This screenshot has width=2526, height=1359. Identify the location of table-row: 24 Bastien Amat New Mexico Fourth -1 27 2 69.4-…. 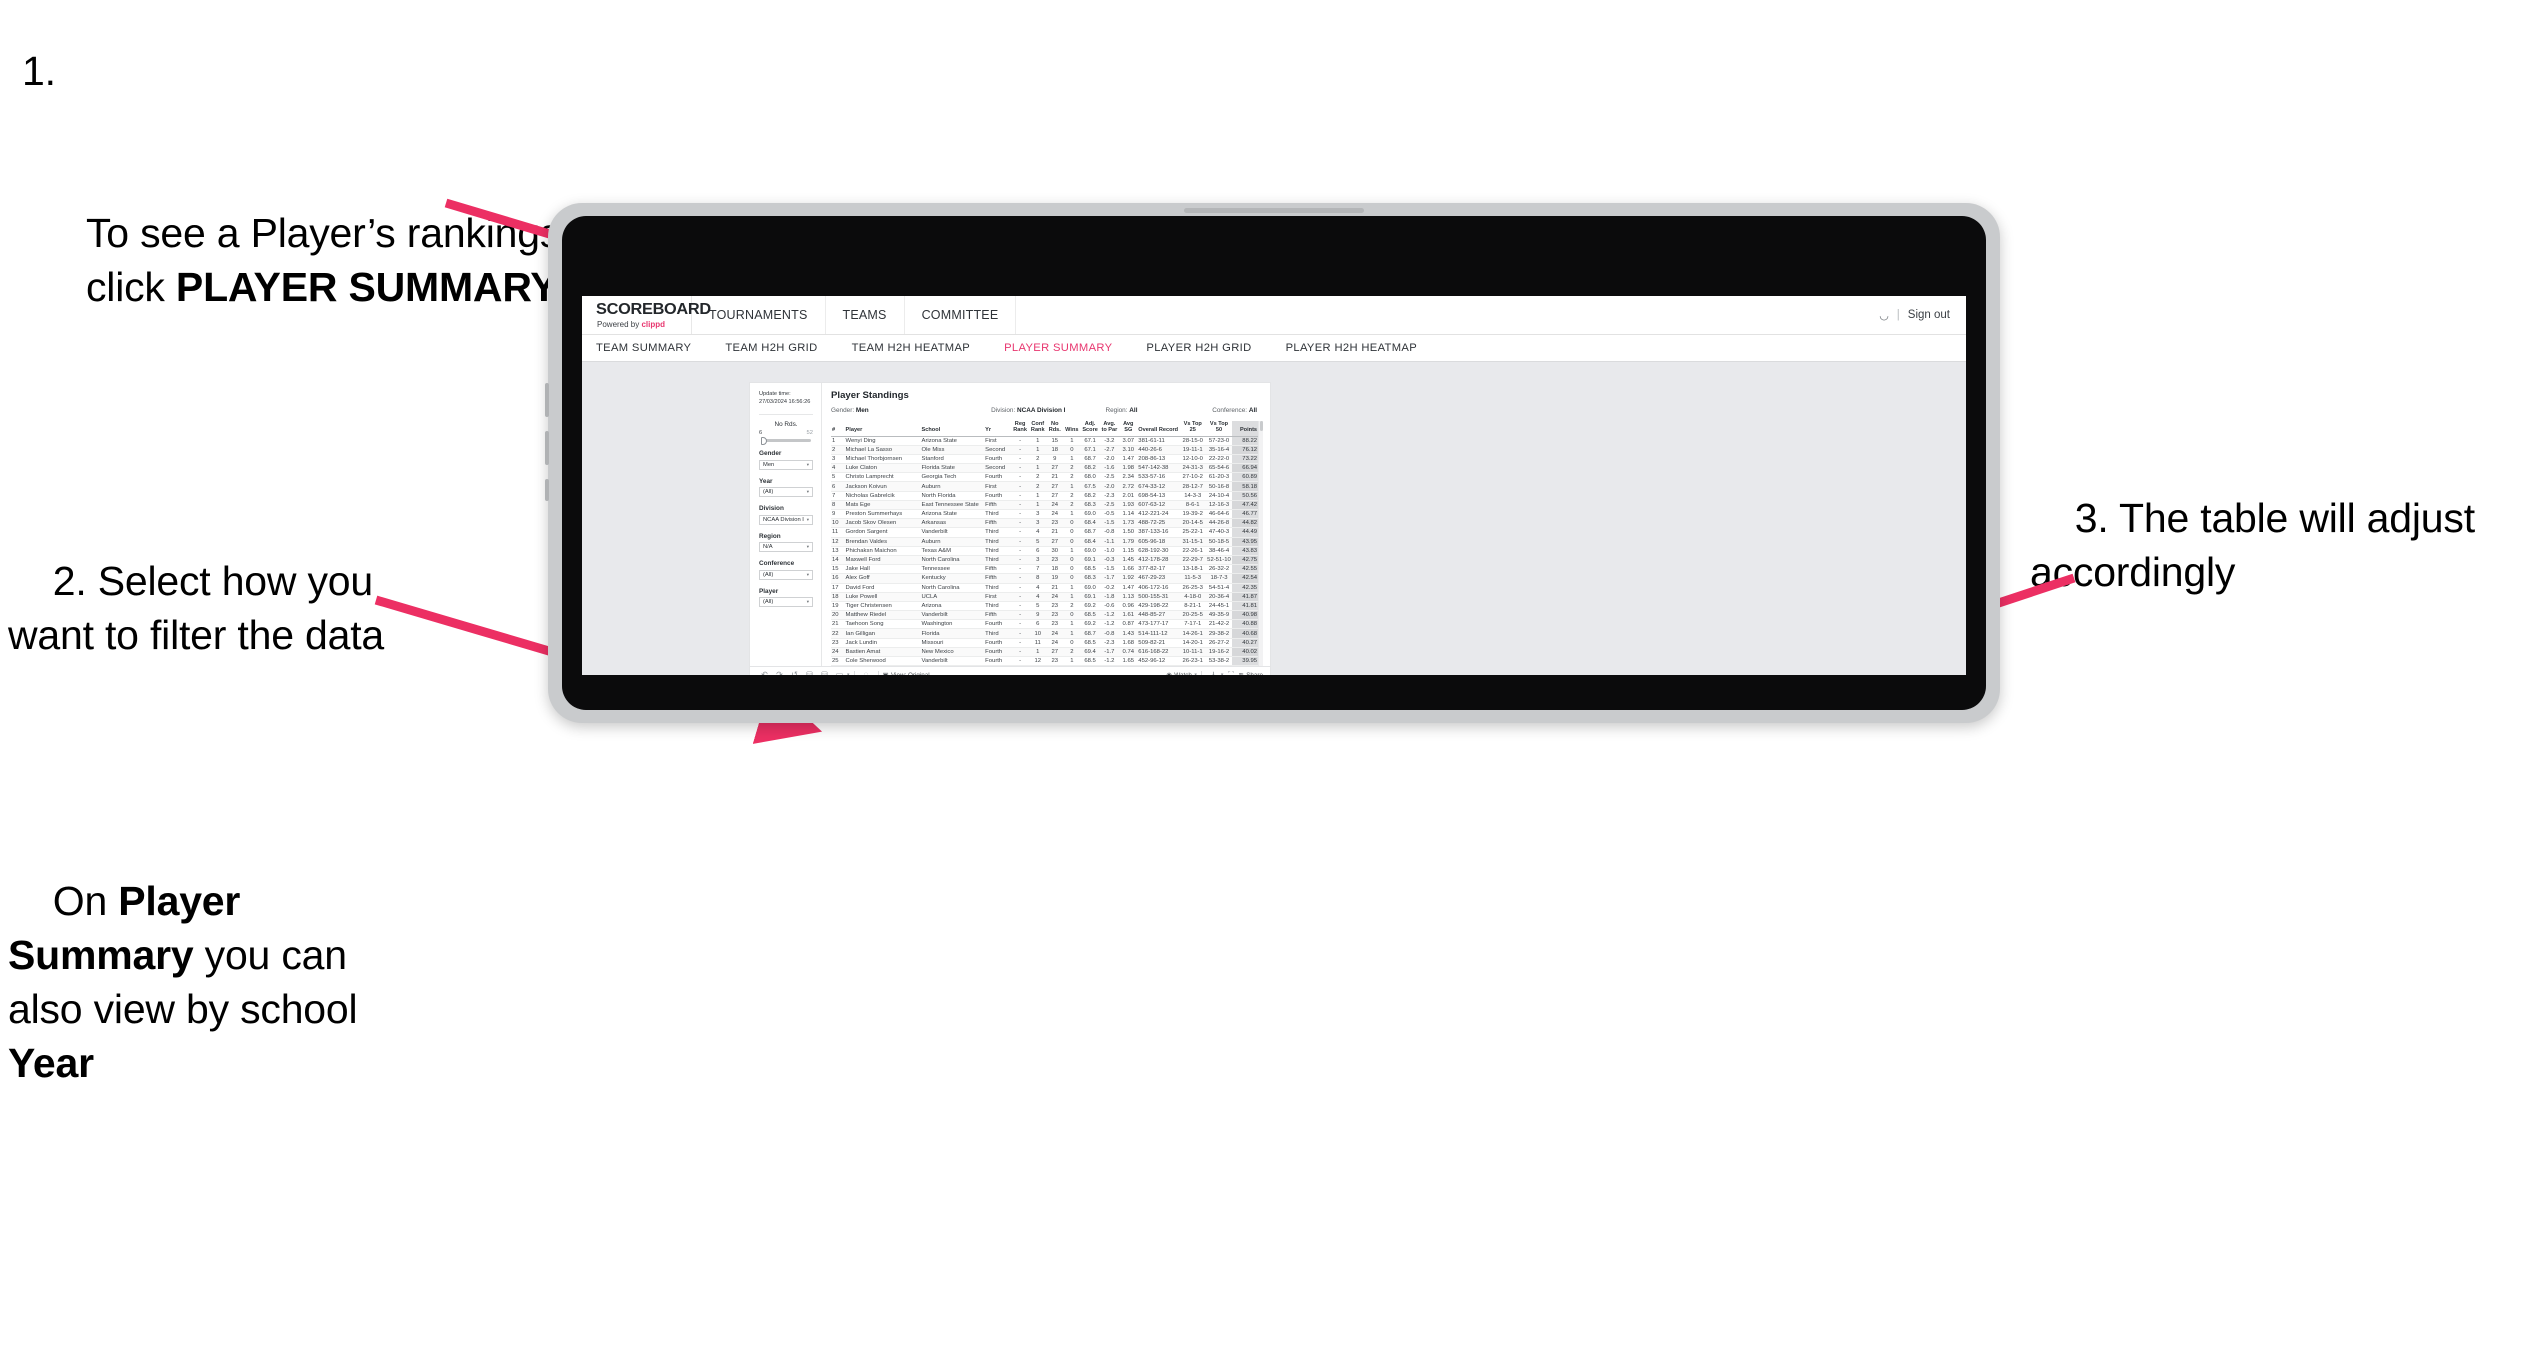
(1045, 652).